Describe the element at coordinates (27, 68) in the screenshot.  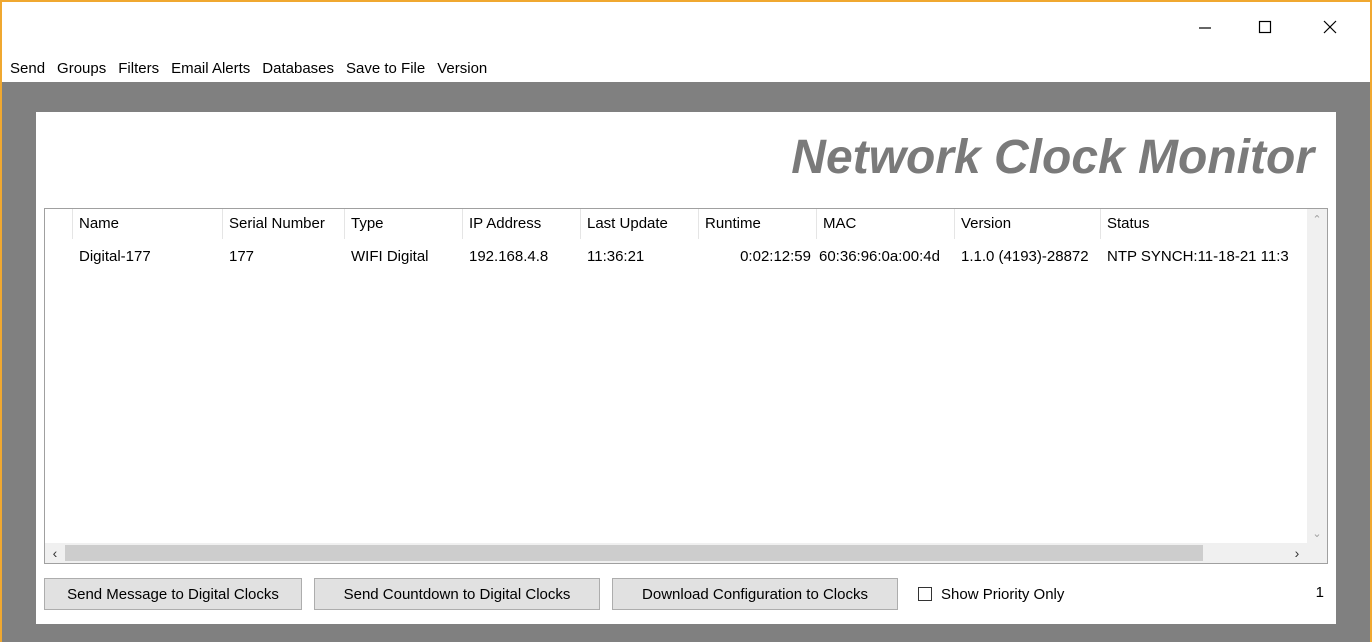
I see `menu-send: Send` at that location.